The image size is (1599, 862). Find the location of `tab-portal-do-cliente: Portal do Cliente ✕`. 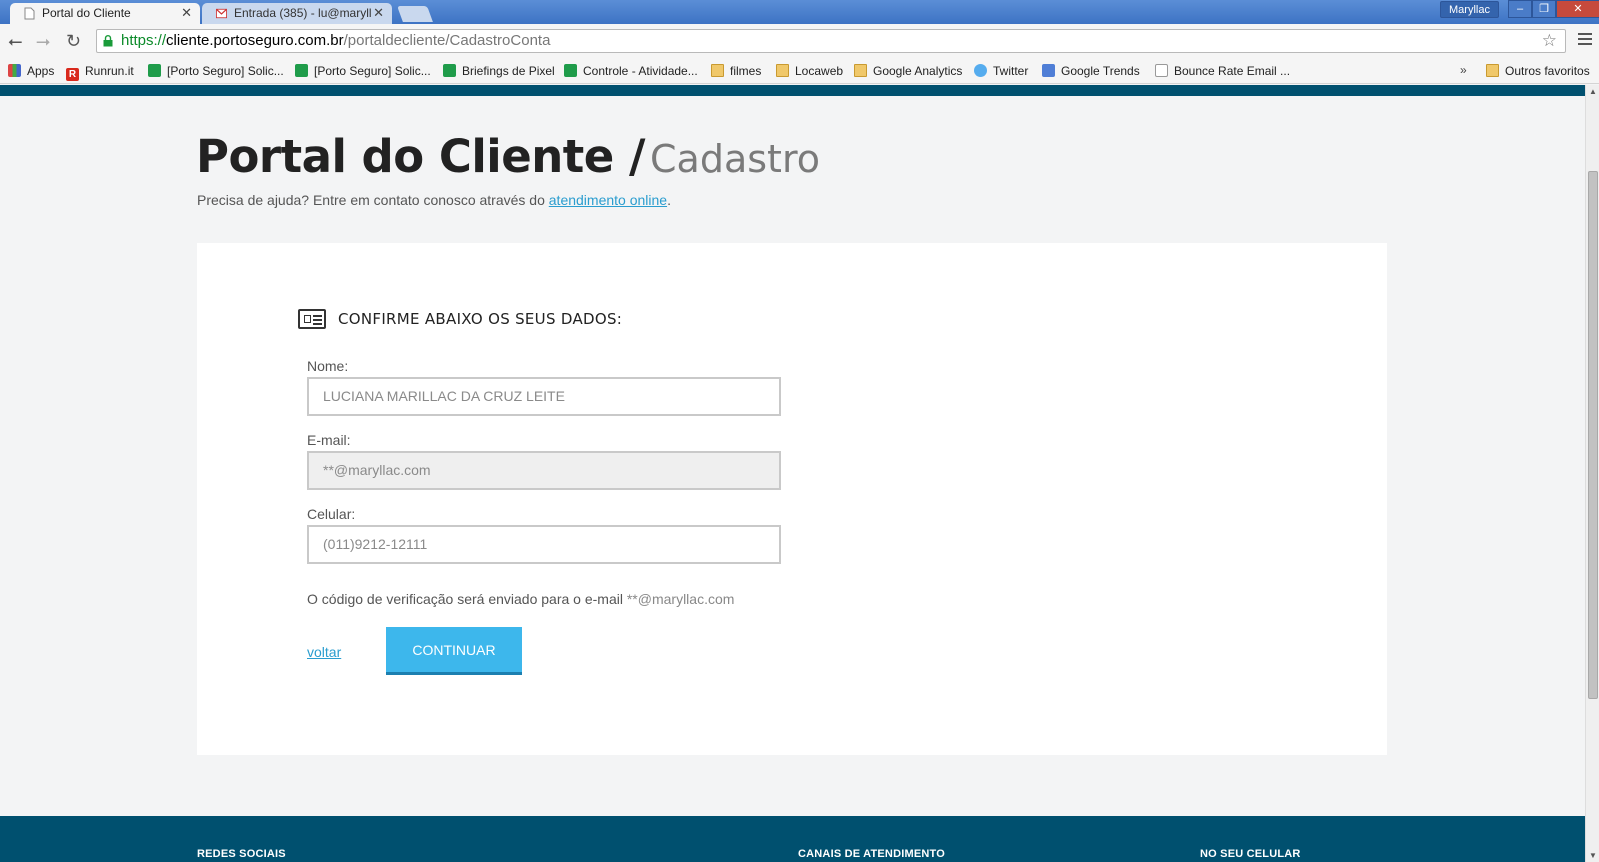

tab-portal-do-cliente: Portal do Cliente ✕ is located at coordinates (105, 13).